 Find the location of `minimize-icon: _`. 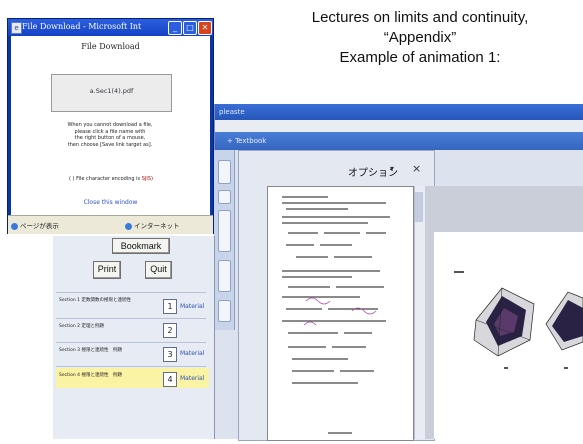

minimize-icon: _ is located at coordinates (175, 28).